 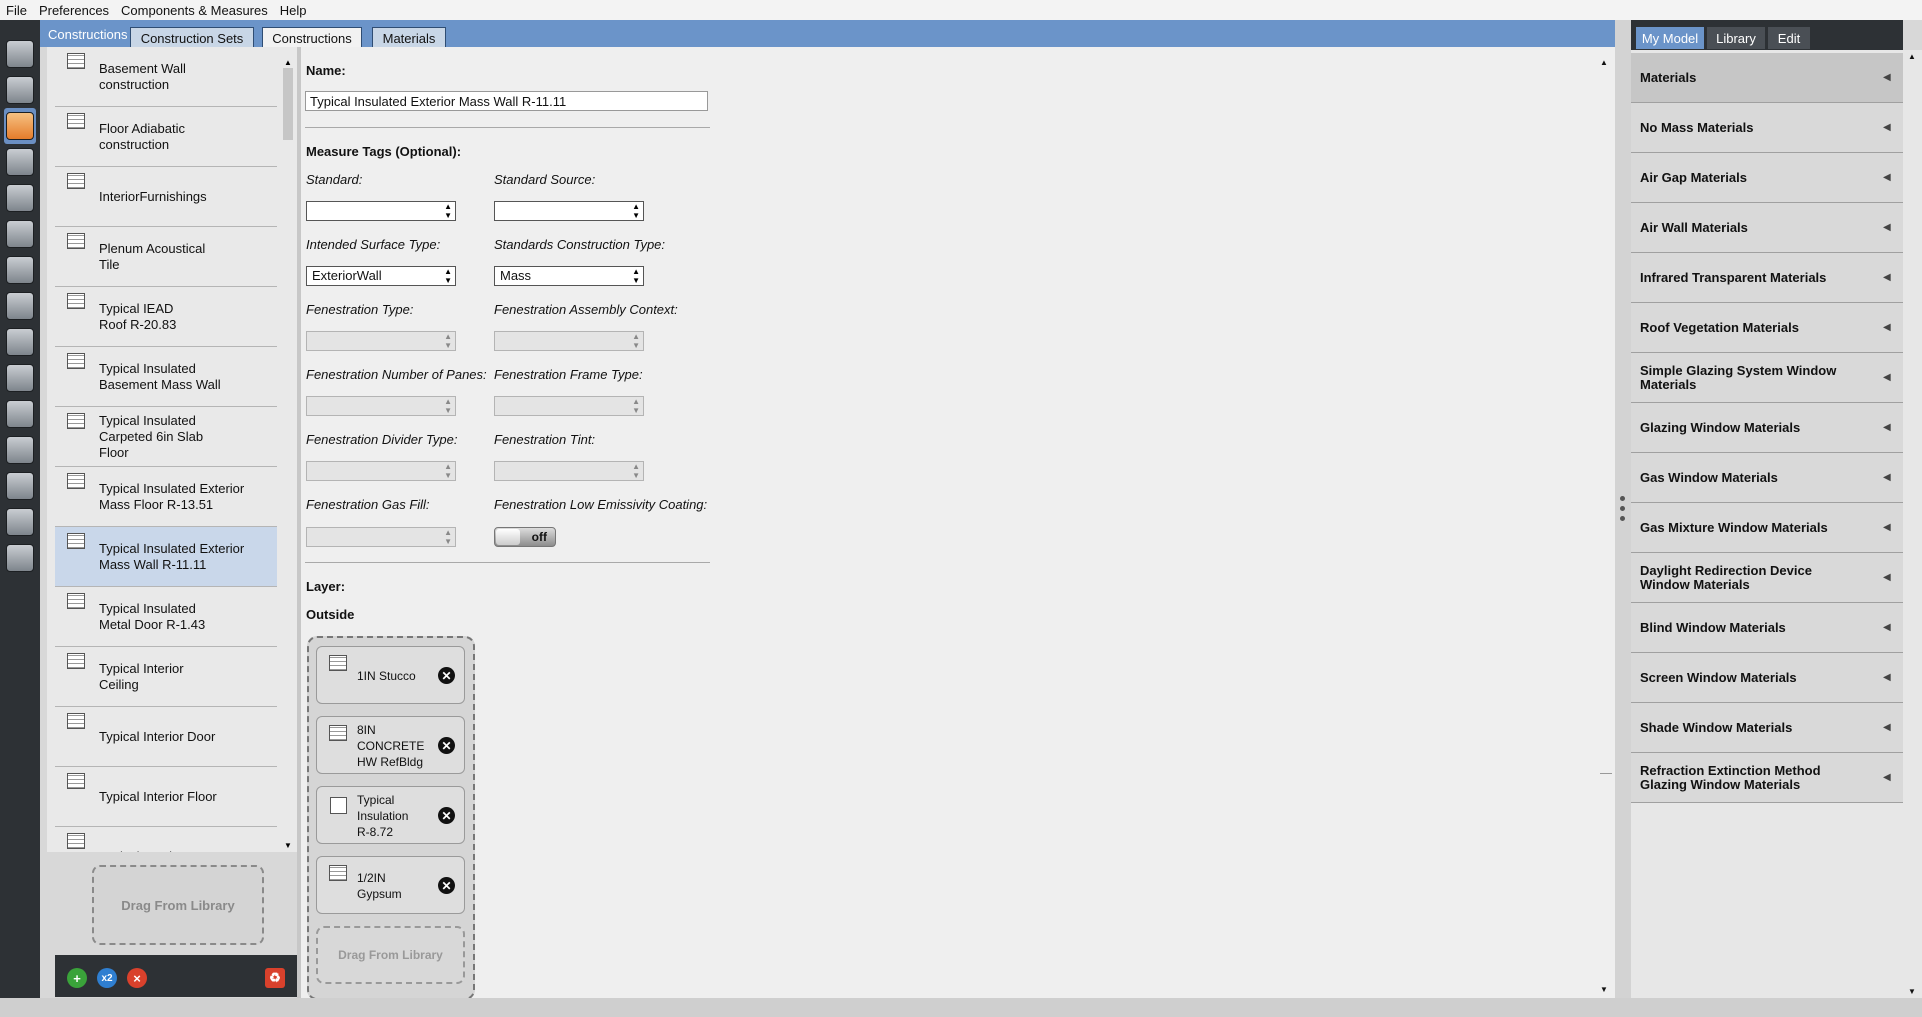 What do you see at coordinates (192, 37) in the screenshot?
I see `tab-construction-sets: Construction Sets` at bounding box center [192, 37].